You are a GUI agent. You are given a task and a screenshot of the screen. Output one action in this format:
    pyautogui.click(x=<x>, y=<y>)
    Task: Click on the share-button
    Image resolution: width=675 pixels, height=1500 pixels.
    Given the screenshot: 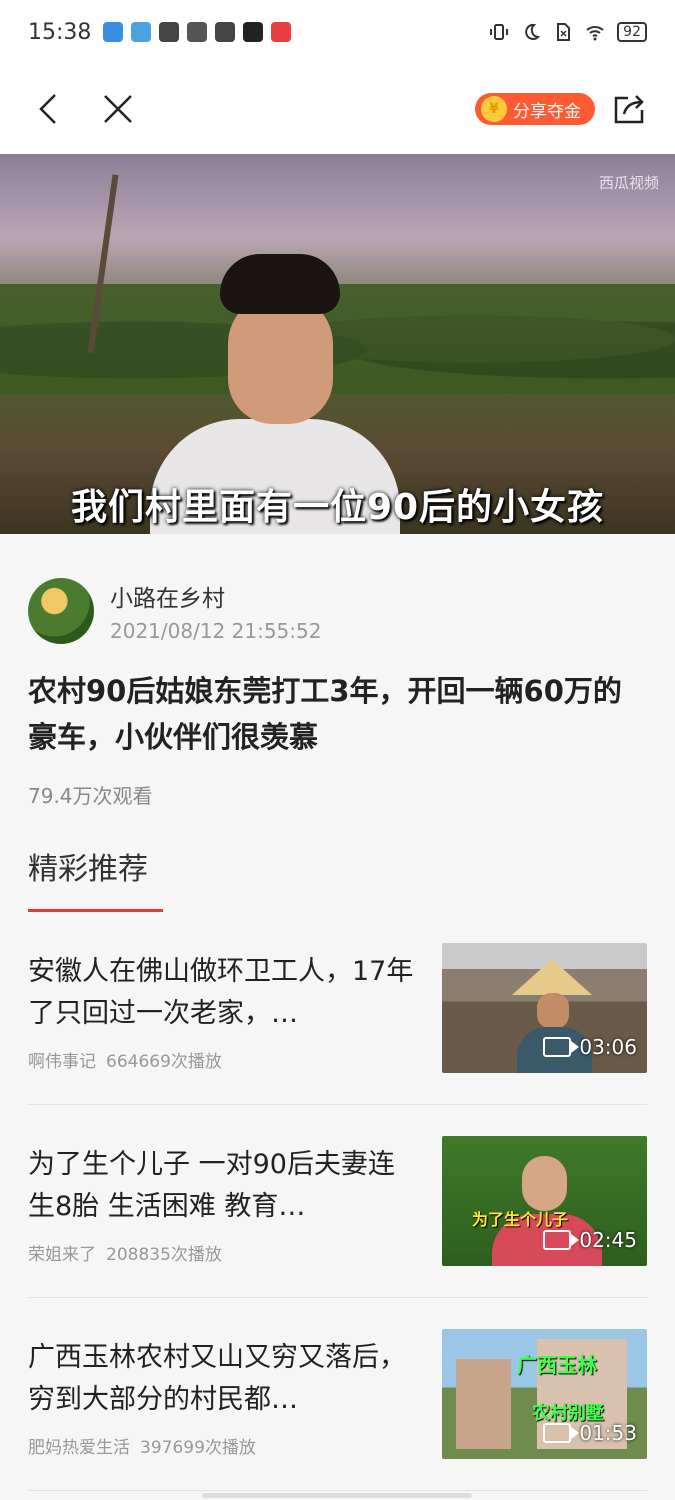 What is the action you would take?
    pyautogui.click(x=629, y=109)
    